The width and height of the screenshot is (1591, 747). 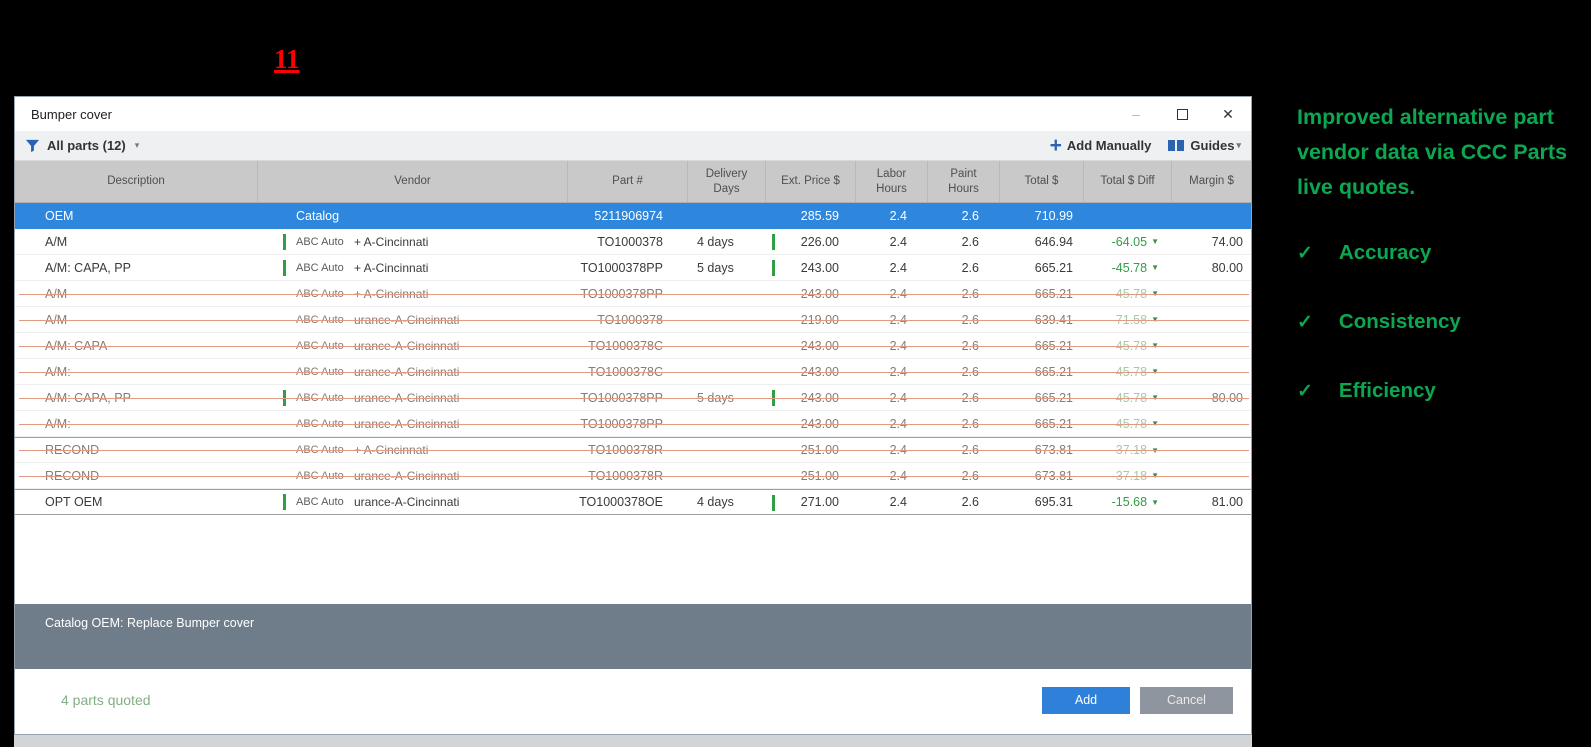 I want to click on checklist-item: ✓ Consistency, so click(x=1434, y=322).